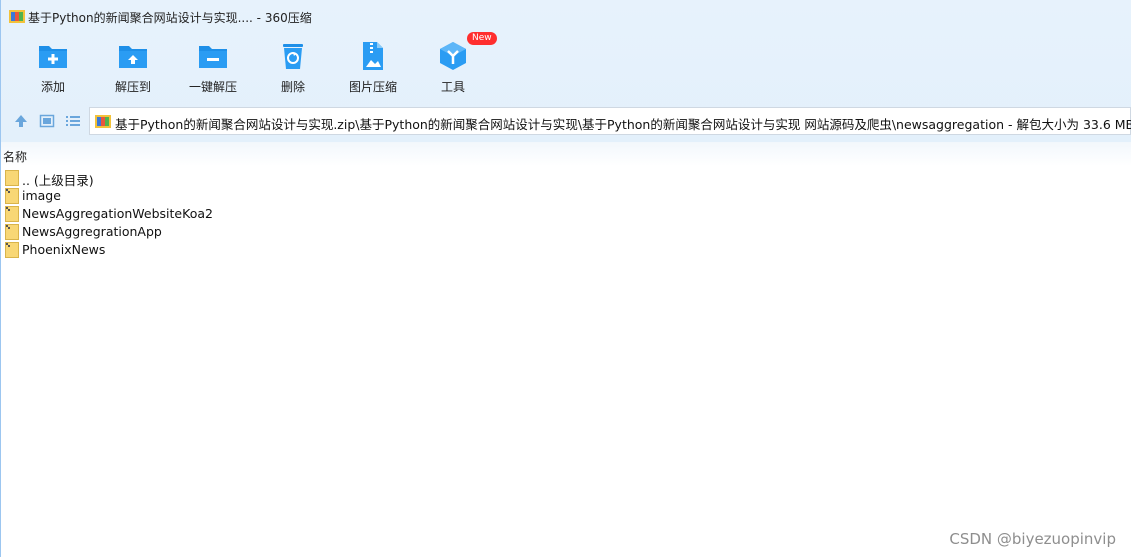 Image resolution: width=1131 pixels, height=557 pixels. What do you see at coordinates (47, 121) in the screenshot?
I see `thumbnail-view-icon` at bounding box center [47, 121].